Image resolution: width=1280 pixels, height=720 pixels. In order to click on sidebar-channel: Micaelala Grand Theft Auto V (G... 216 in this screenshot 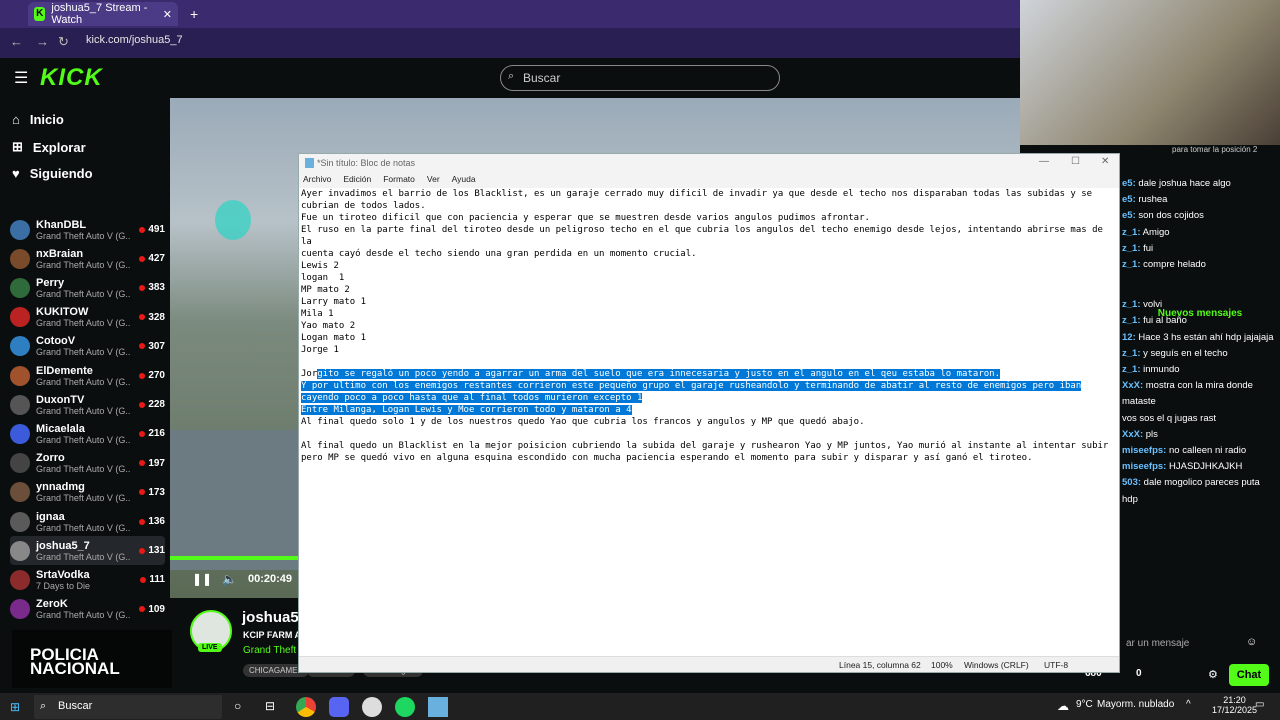, I will do `click(87, 433)`.